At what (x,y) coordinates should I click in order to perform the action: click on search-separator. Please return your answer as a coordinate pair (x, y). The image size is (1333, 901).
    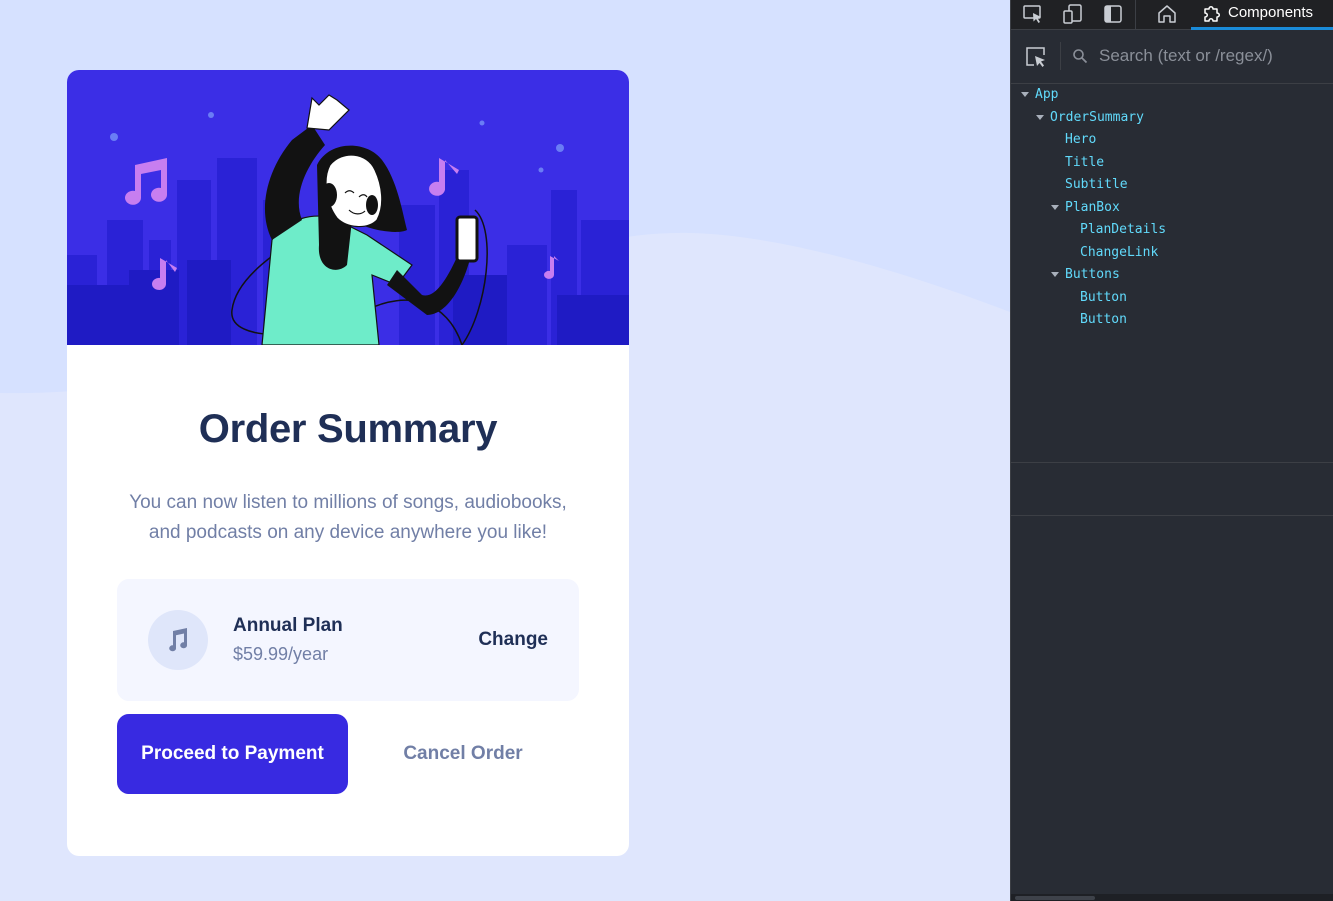
    Looking at the image, I should click on (1060, 56).